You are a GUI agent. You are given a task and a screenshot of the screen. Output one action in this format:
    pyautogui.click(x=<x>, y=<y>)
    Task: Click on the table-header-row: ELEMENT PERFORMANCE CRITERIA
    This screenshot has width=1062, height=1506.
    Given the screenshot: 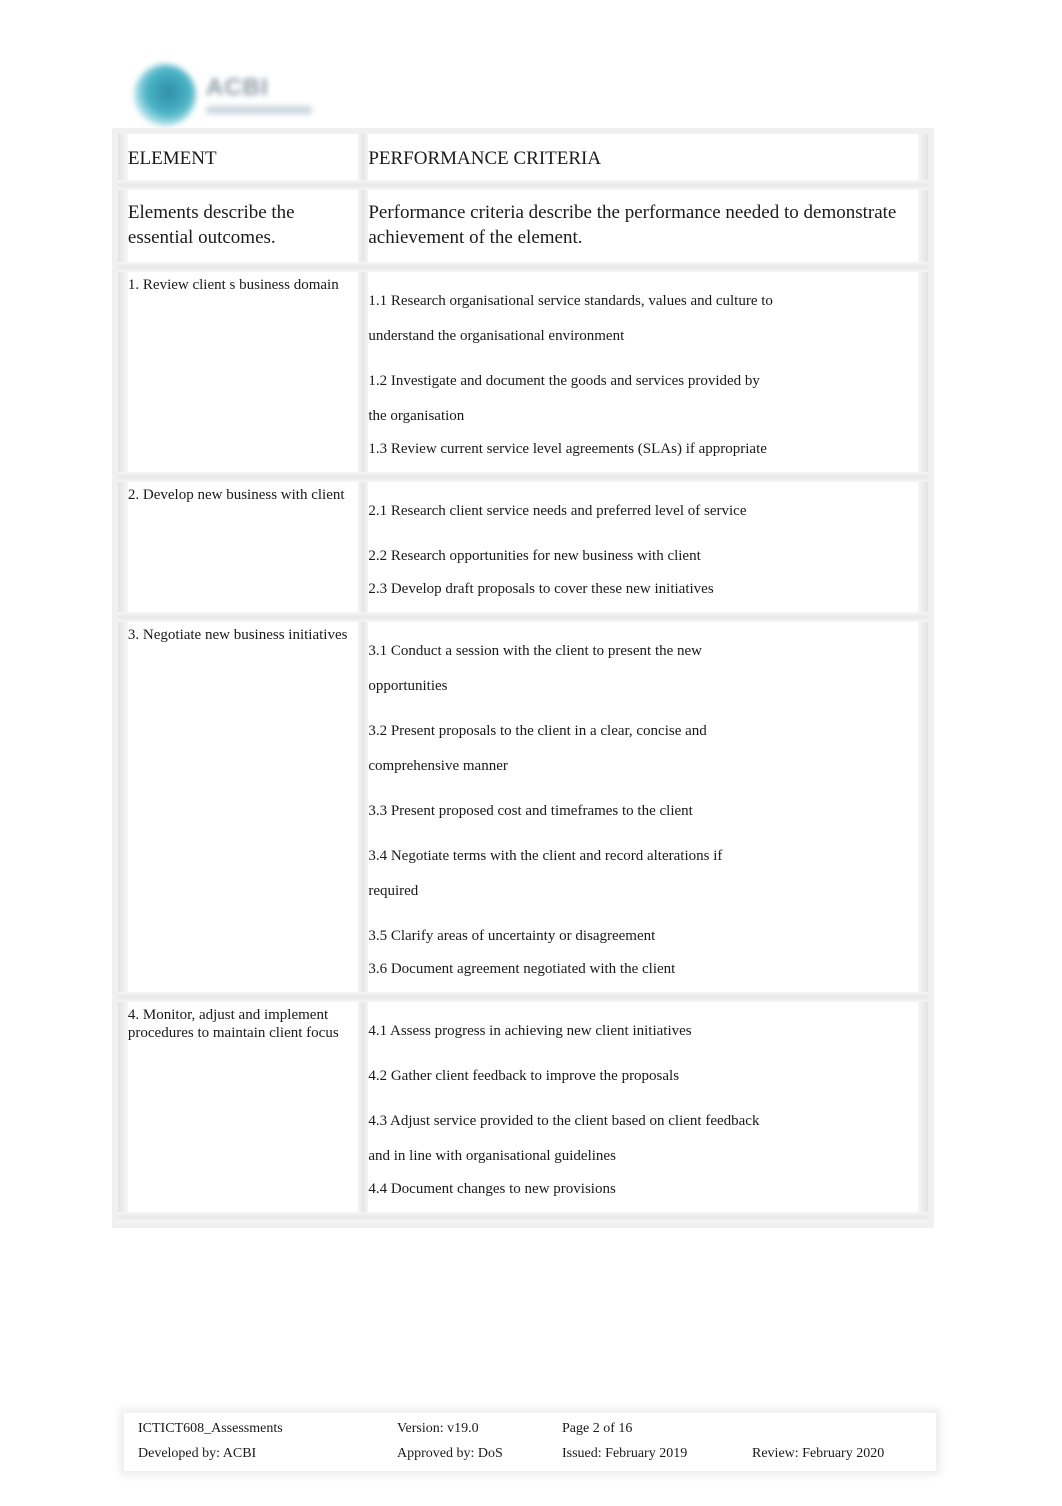 What is the action you would take?
    pyautogui.click(x=523, y=157)
    